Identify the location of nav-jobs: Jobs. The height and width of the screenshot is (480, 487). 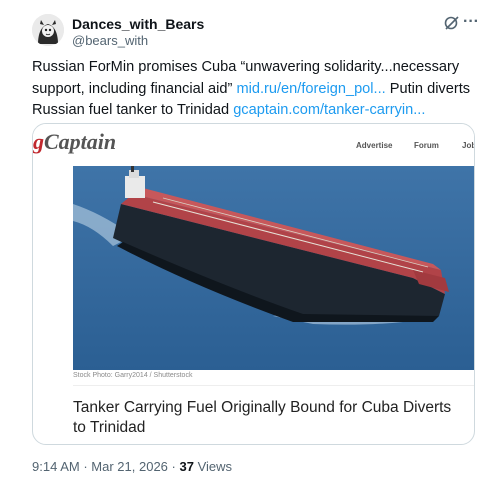
(468, 145).